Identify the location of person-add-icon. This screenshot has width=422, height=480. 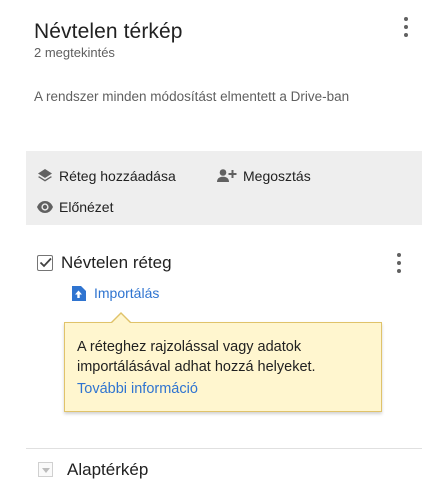
(227, 176).